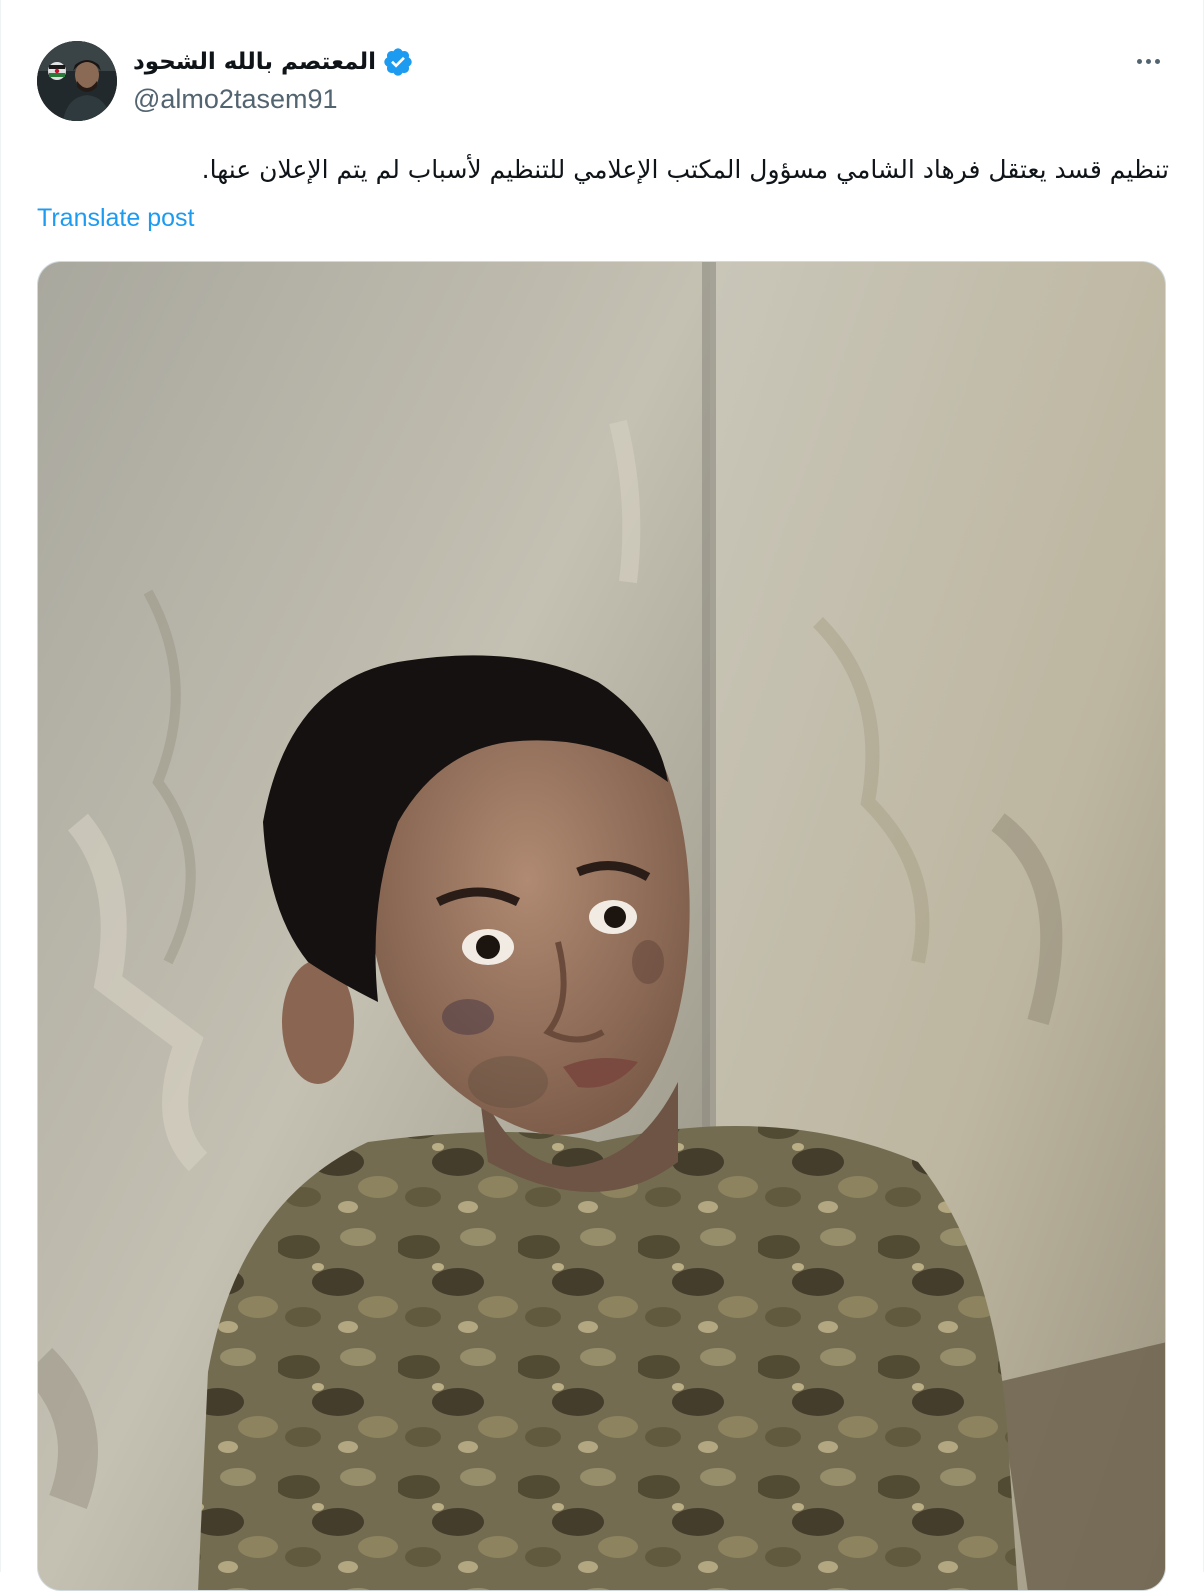 The width and height of the screenshot is (1204, 1591). I want to click on more-options-button, so click(1148, 61).